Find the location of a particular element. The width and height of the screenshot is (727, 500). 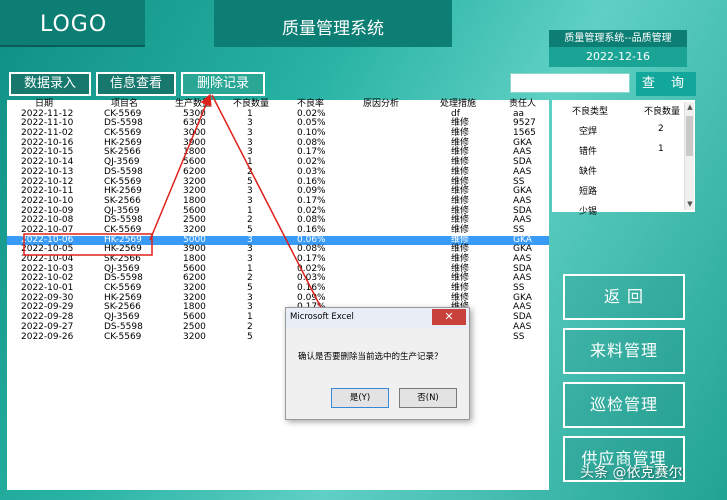

dialog-title: Microsoft Excel is located at coordinates (322, 317).